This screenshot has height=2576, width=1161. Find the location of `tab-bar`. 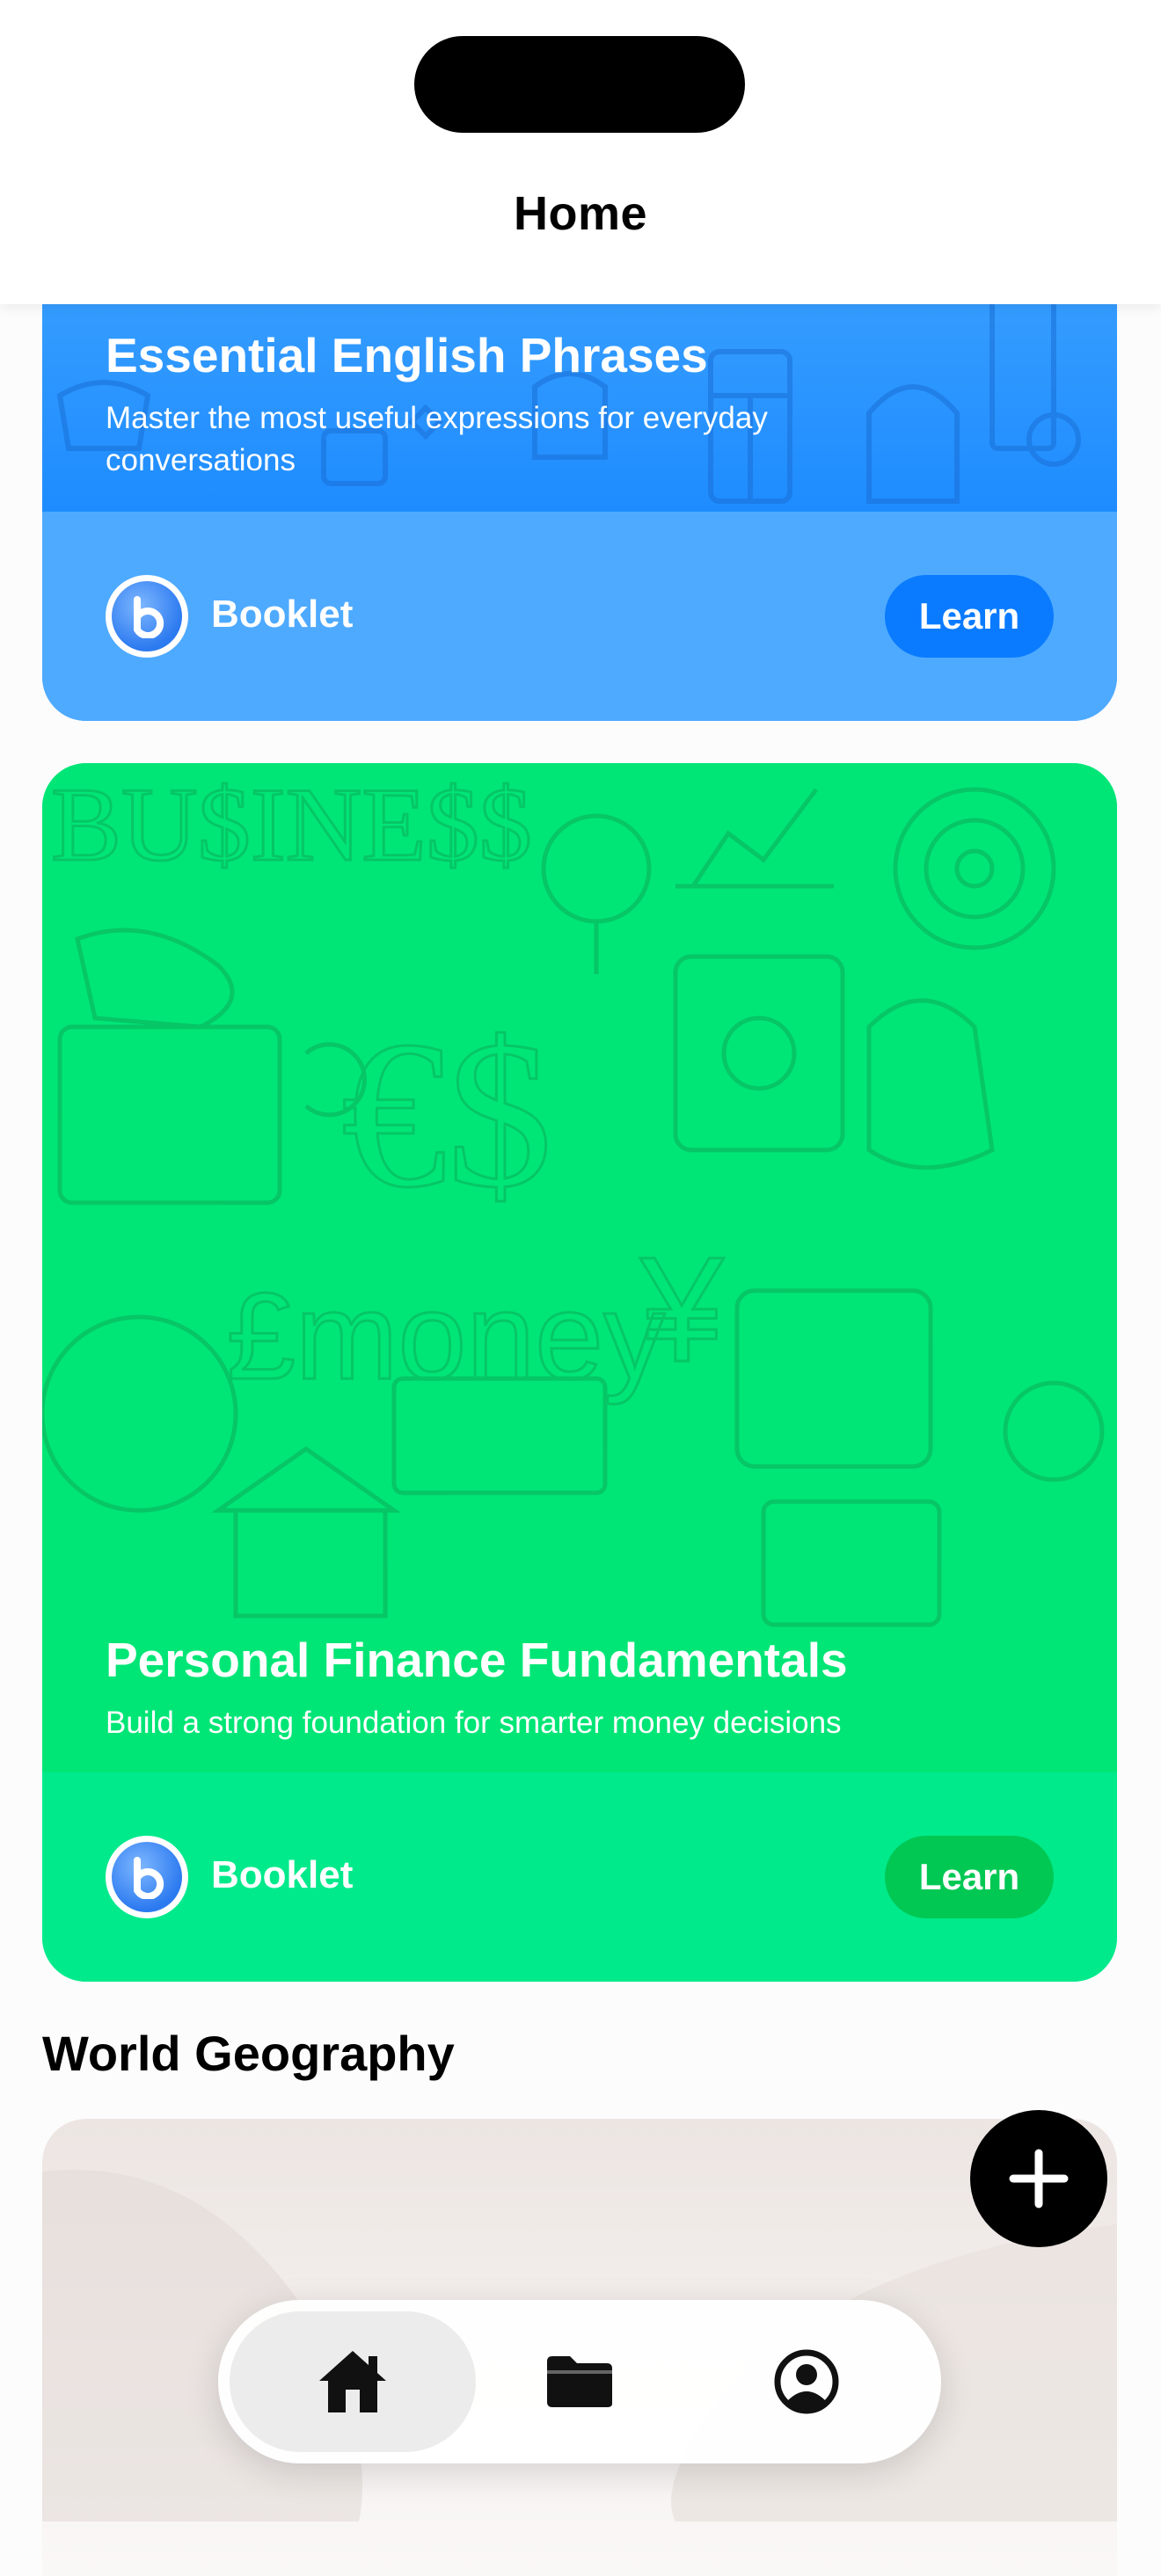

tab-bar is located at coordinates (579, 2381).